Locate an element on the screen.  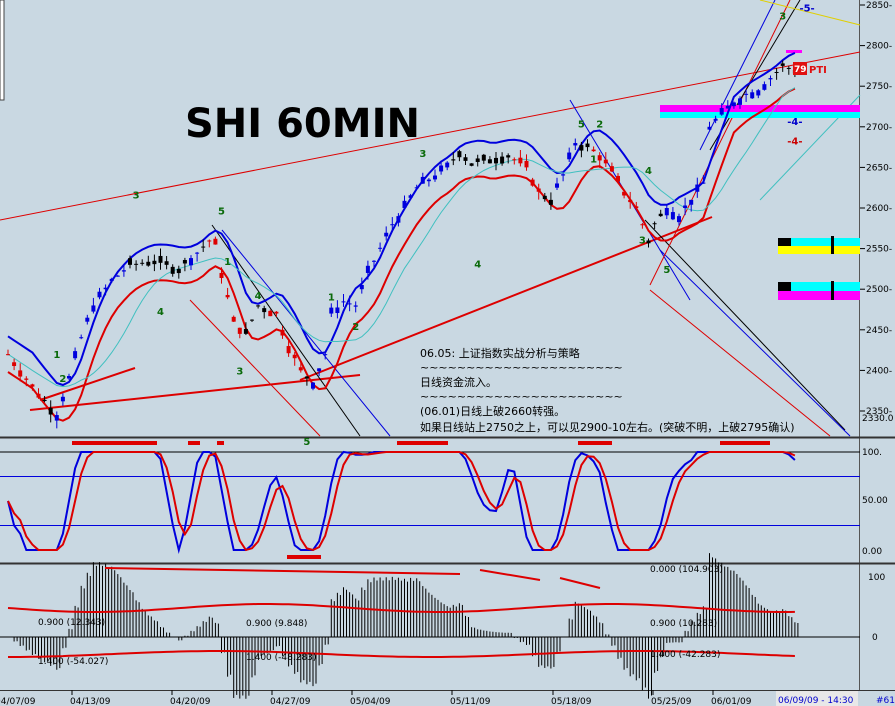
price-tick-label: 2750- is located at coordinates (879, 87).